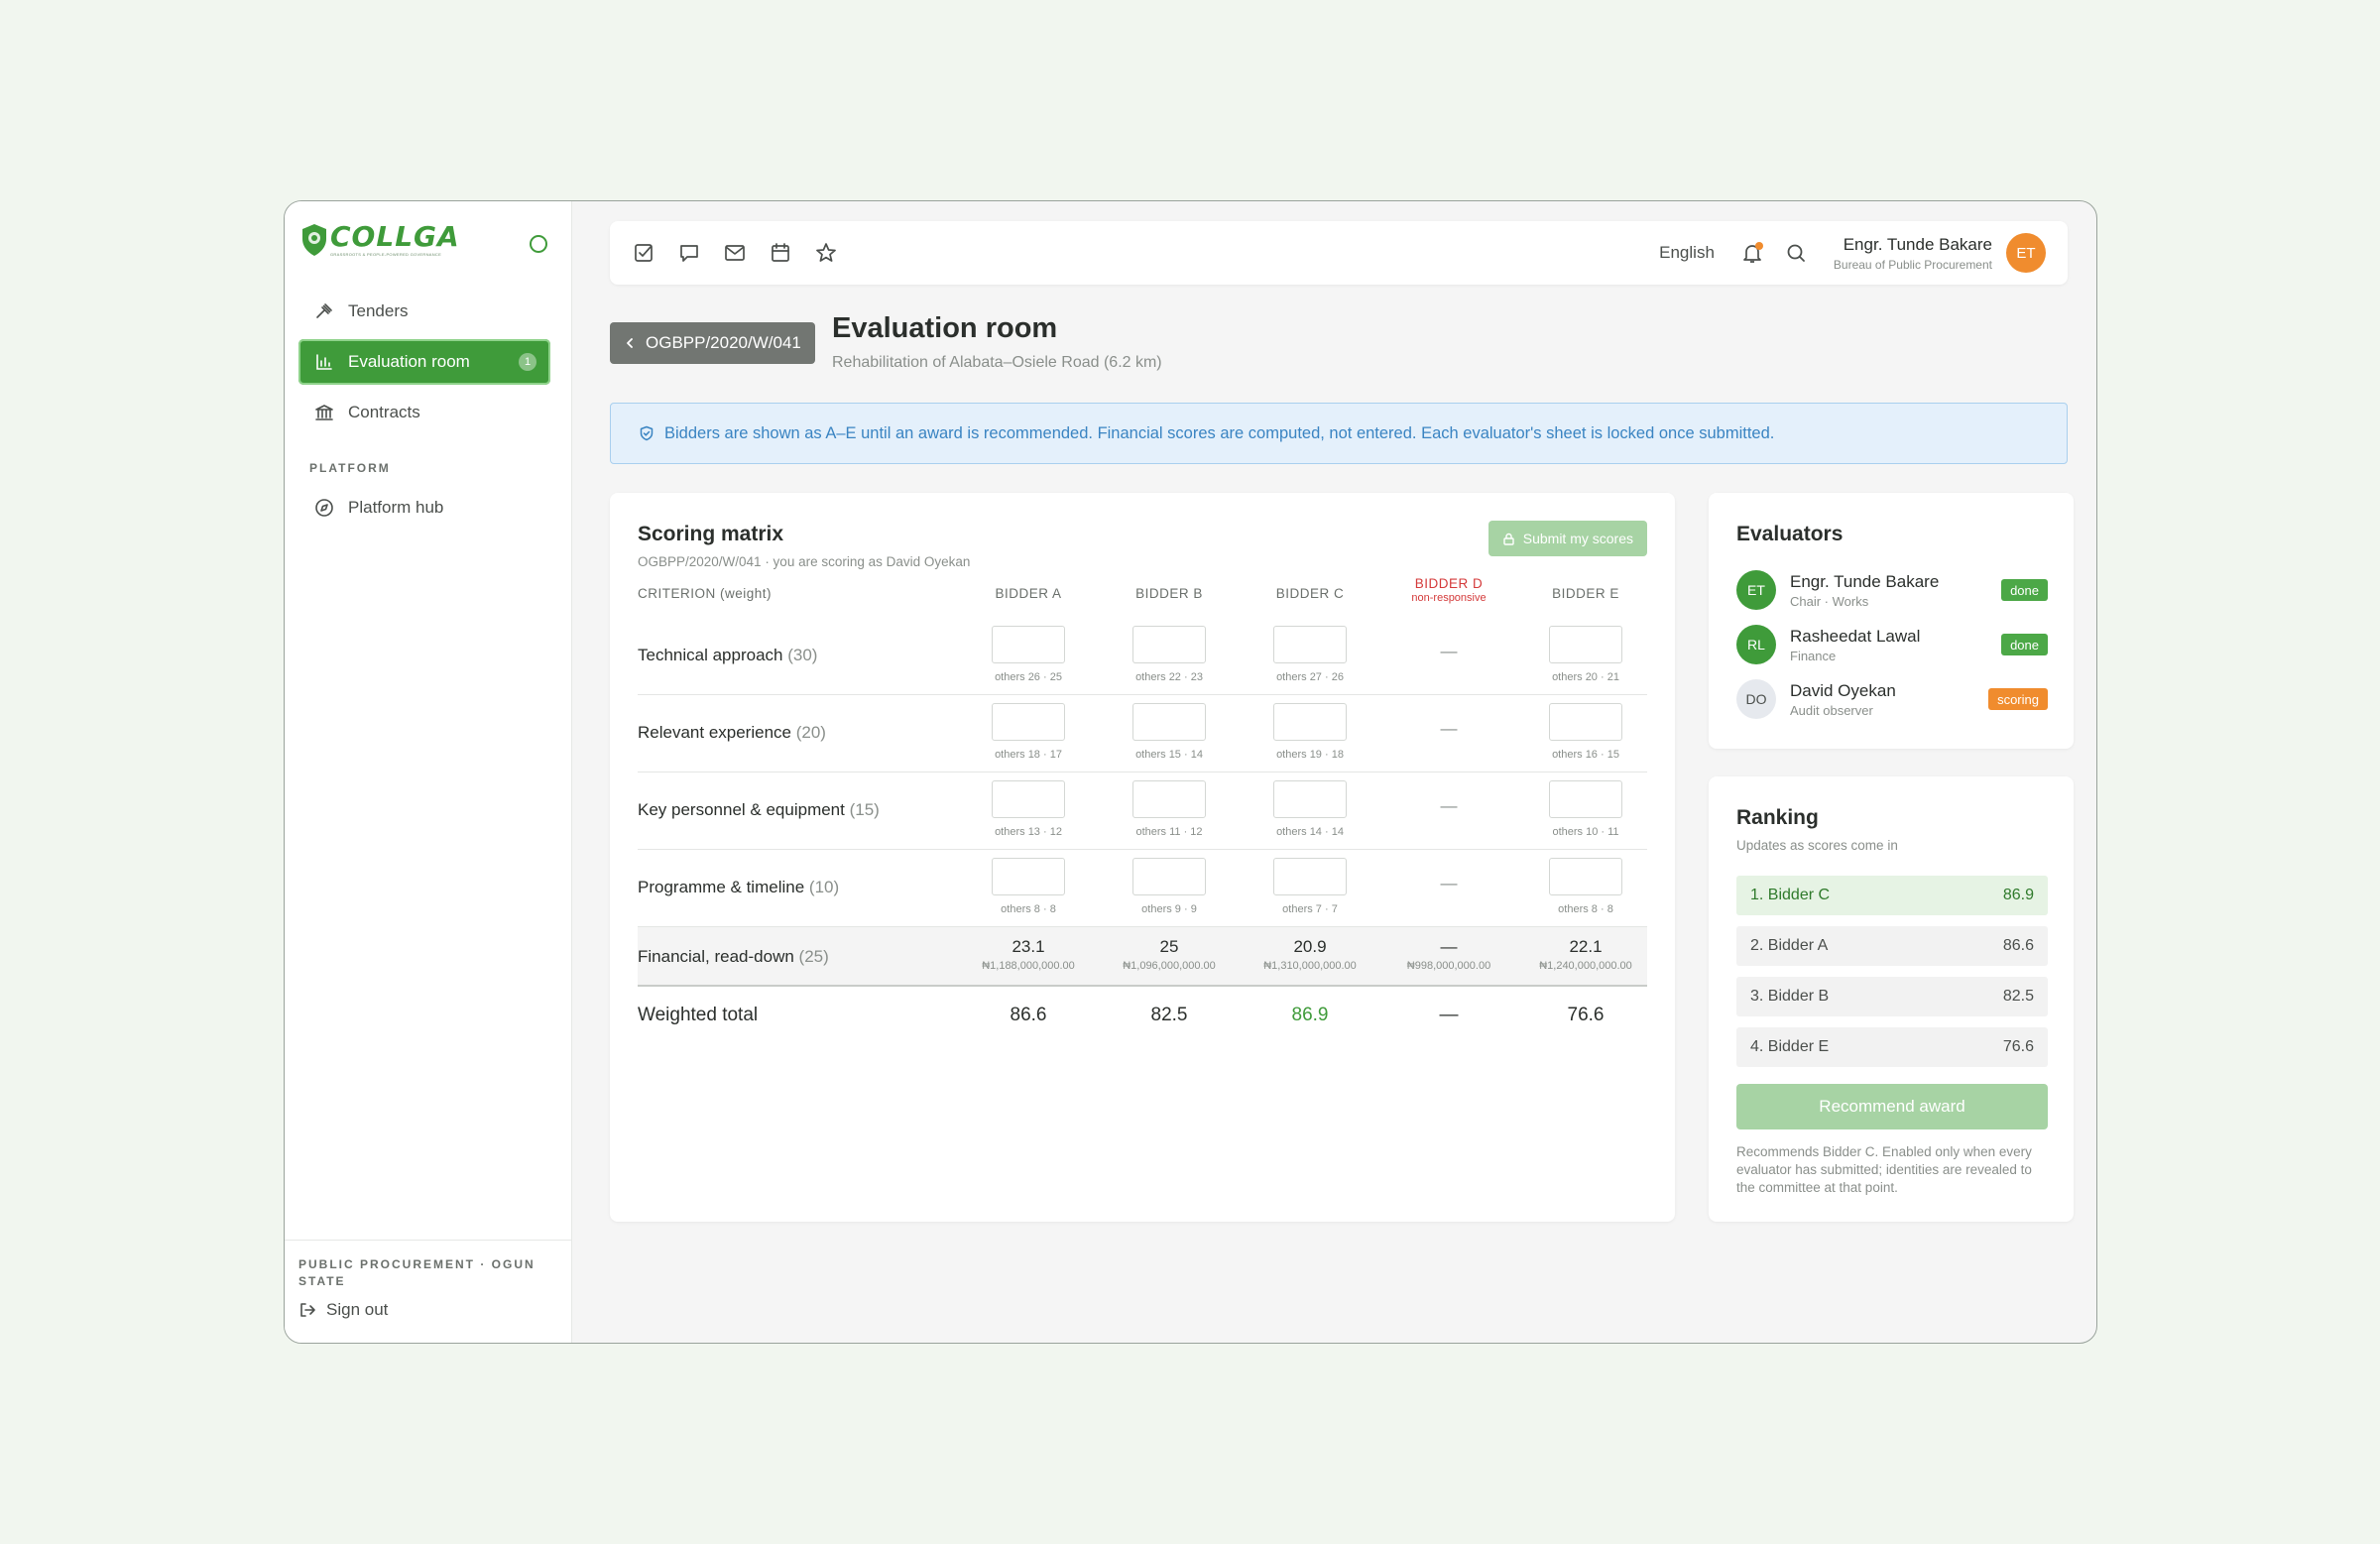  I want to click on evaluator-role: Chair · Works, so click(1829, 601).